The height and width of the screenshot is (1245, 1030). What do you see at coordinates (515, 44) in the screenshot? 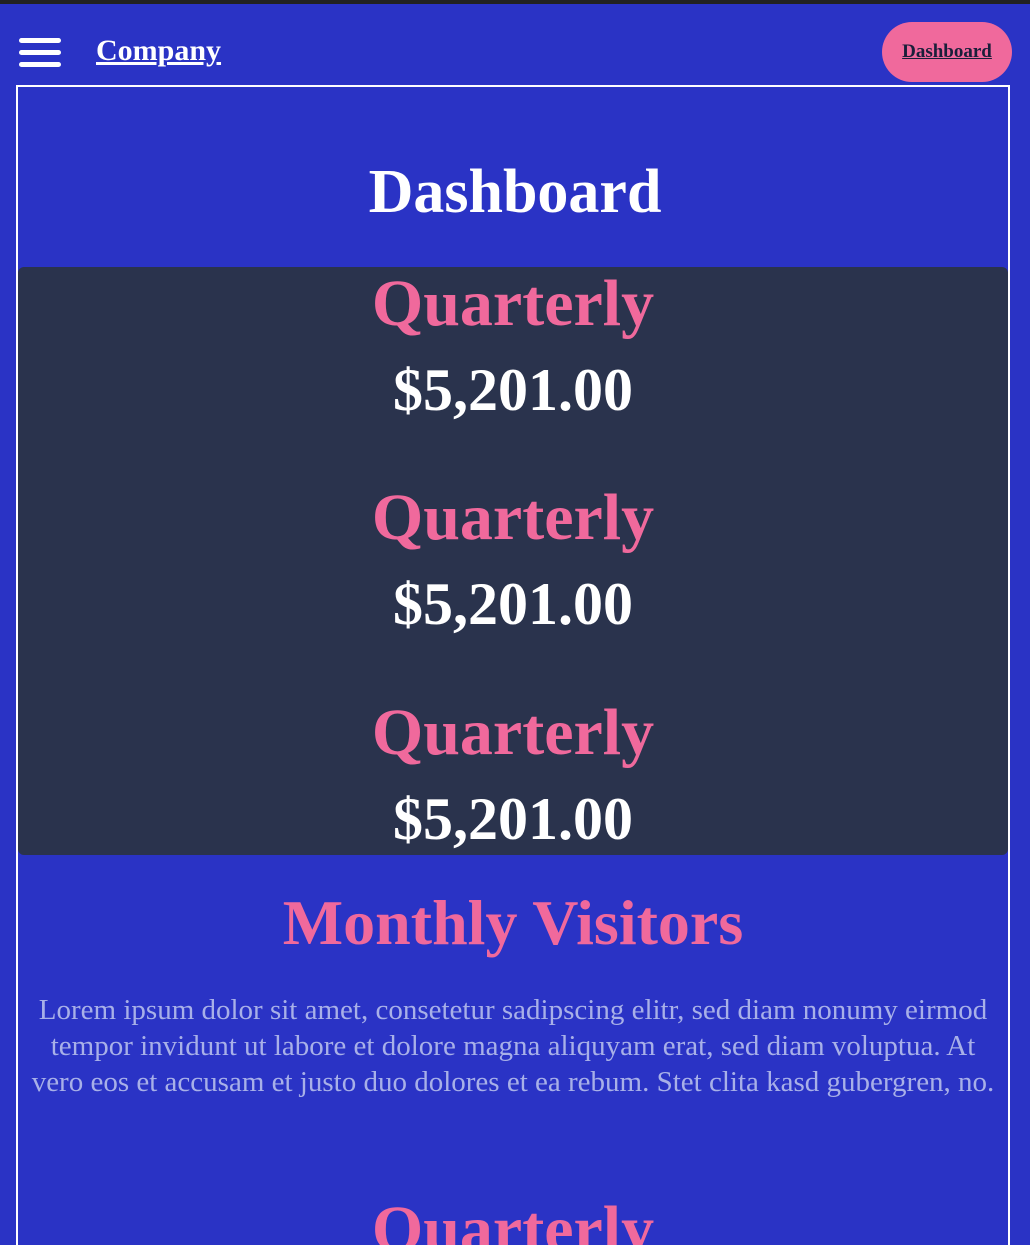
I see `navbar: Company Dashboard` at bounding box center [515, 44].